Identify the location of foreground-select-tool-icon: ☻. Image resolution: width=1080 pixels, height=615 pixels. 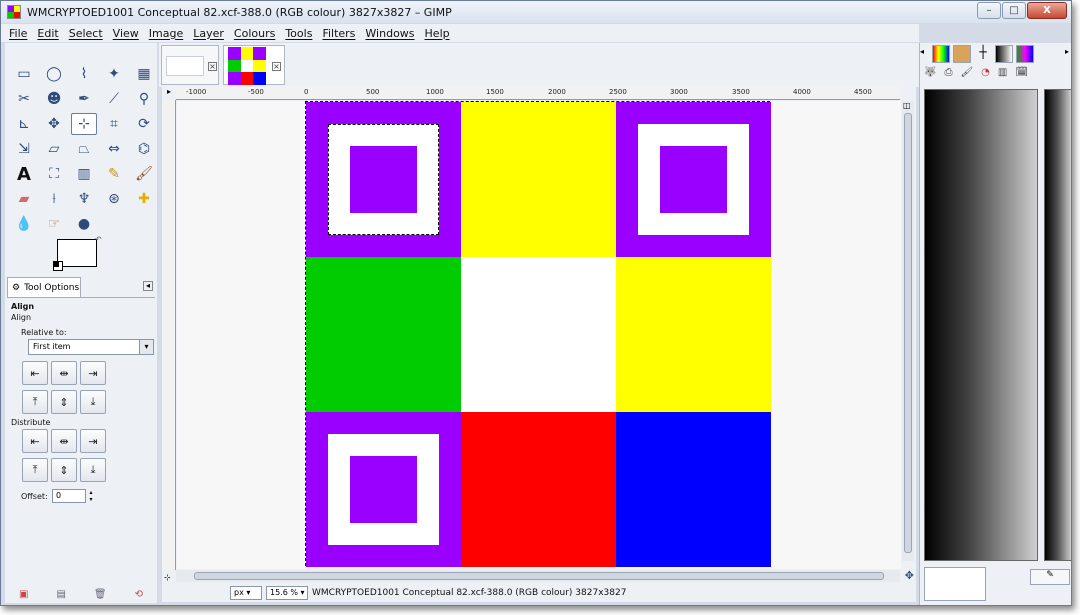
(54, 99).